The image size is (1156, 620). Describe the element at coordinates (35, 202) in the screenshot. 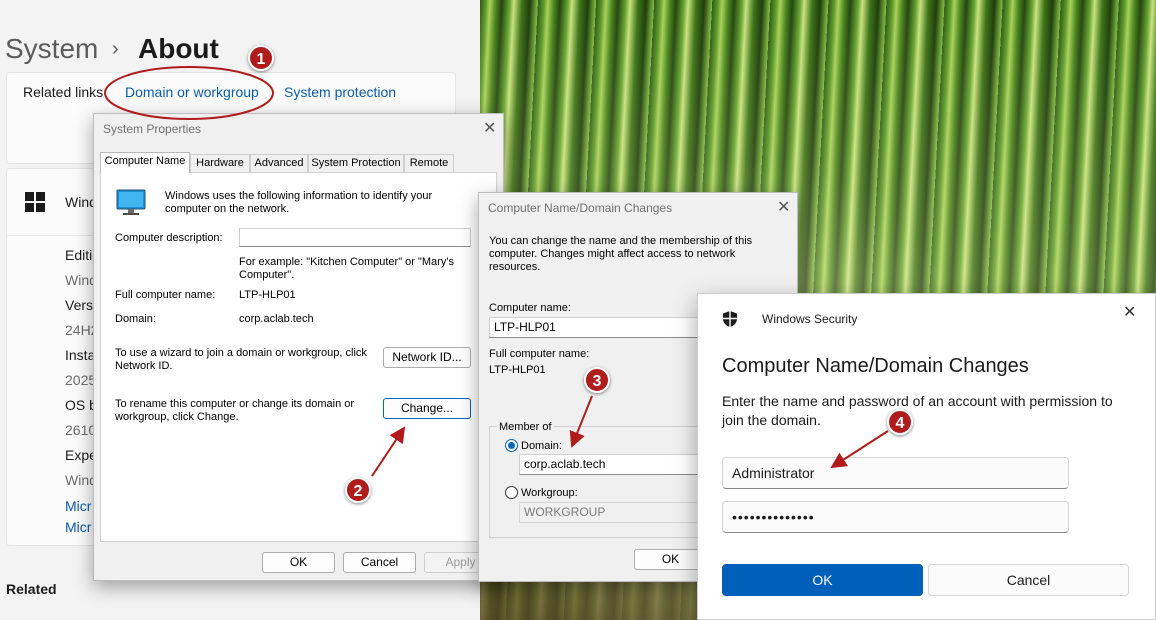

I see `windows-logo-icon` at that location.